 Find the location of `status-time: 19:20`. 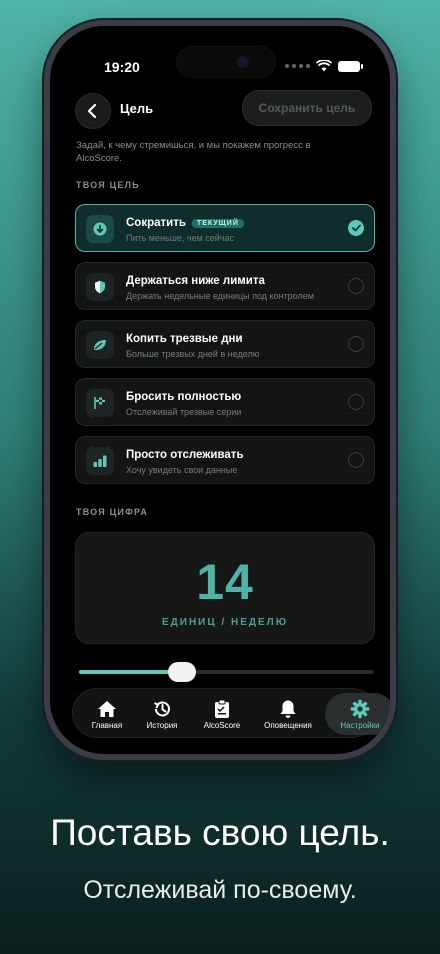

status-time: 19:20 is located at coordinates (122, 67).